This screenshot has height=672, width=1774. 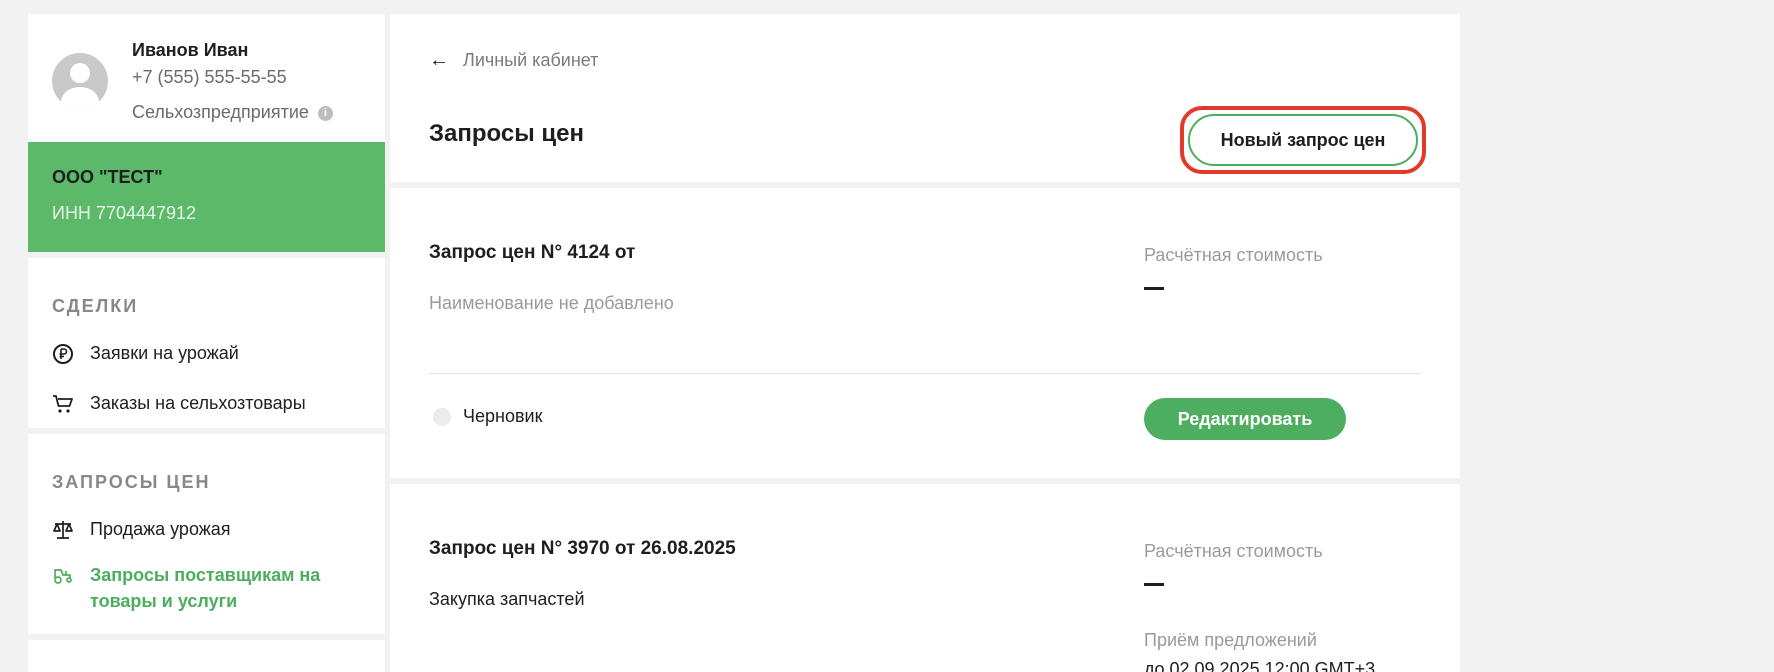 I want to click on sidebar-item-harvest-requests: Заявки на урожай, so click(x=145, y=354).